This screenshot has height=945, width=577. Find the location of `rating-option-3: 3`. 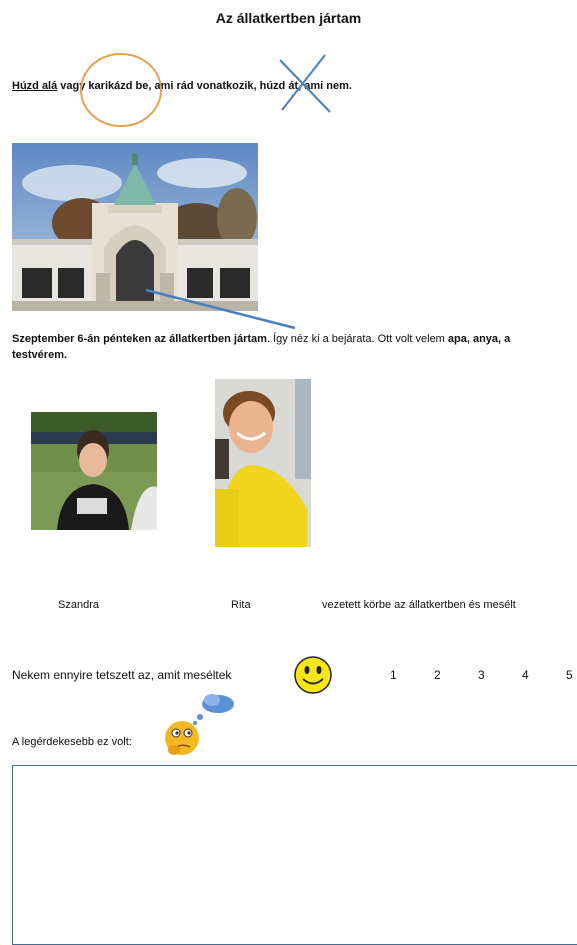

rating-option-3: 3 is located at coordinates (481, 675).